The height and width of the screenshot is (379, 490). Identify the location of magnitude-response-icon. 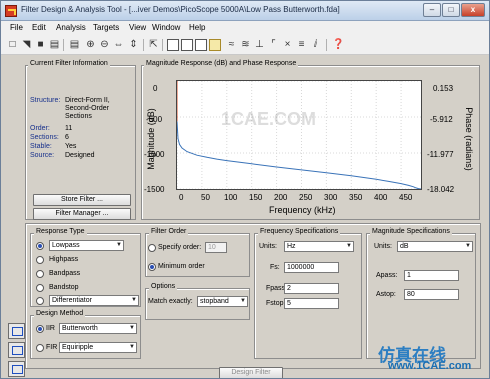
(187, 45).